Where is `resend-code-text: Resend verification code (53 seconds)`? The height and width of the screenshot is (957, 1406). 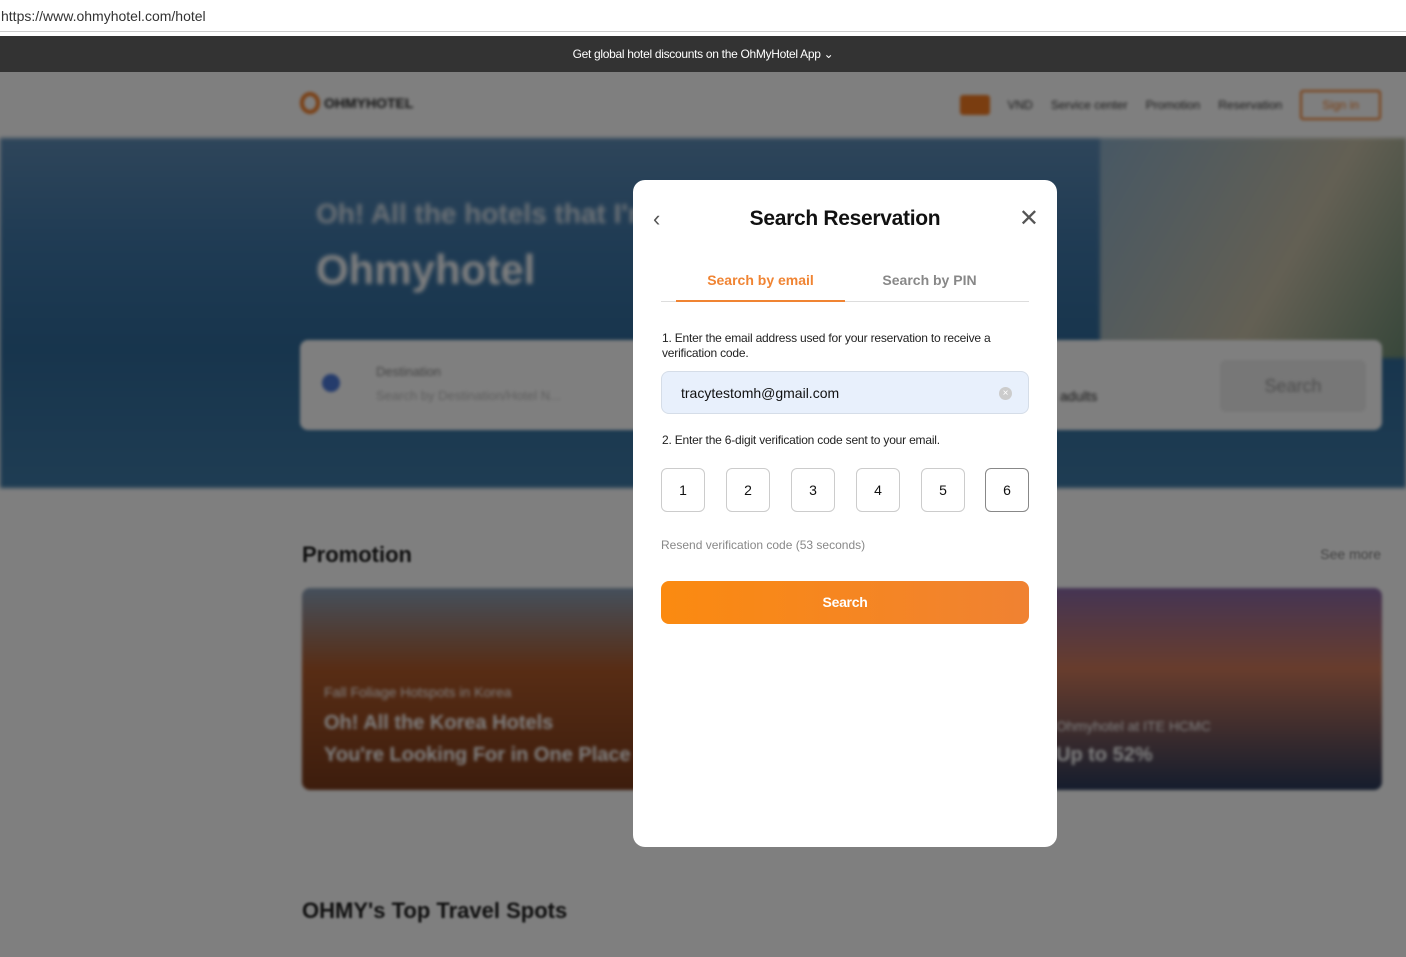 resend-code-text: Resend verification code (53 seconds) is located at coordinates (763, 545).